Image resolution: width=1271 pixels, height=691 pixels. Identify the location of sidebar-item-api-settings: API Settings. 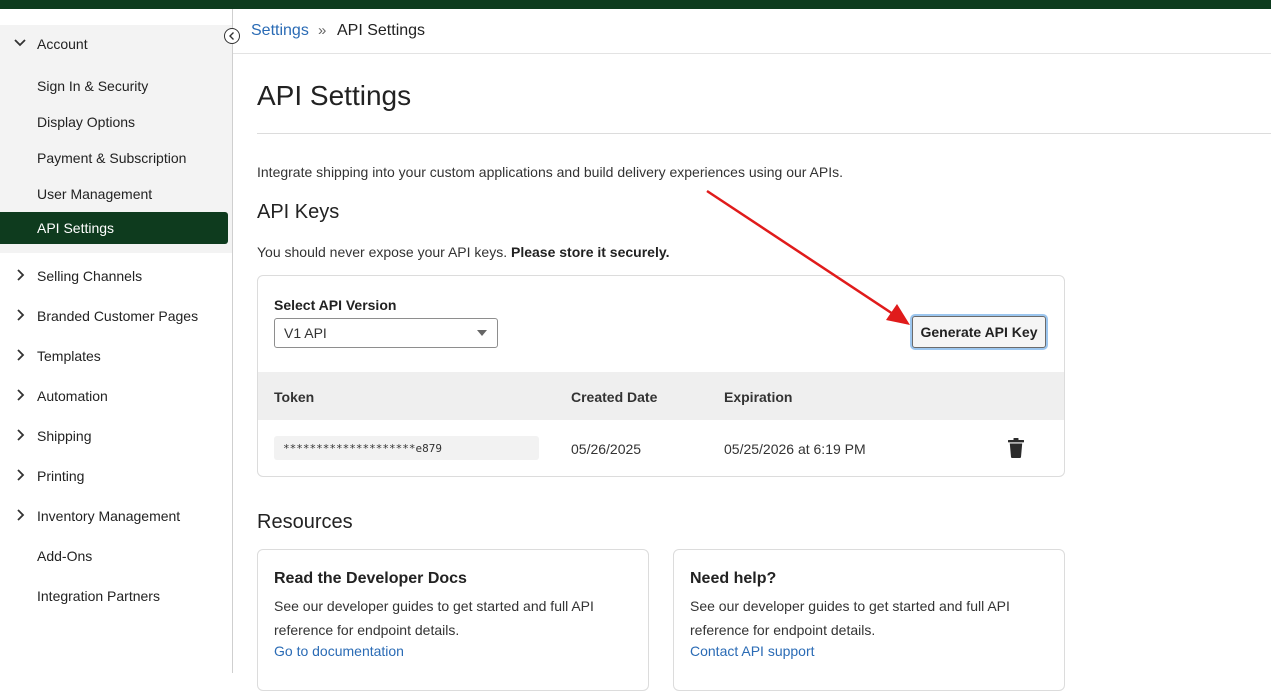
(114, 228).